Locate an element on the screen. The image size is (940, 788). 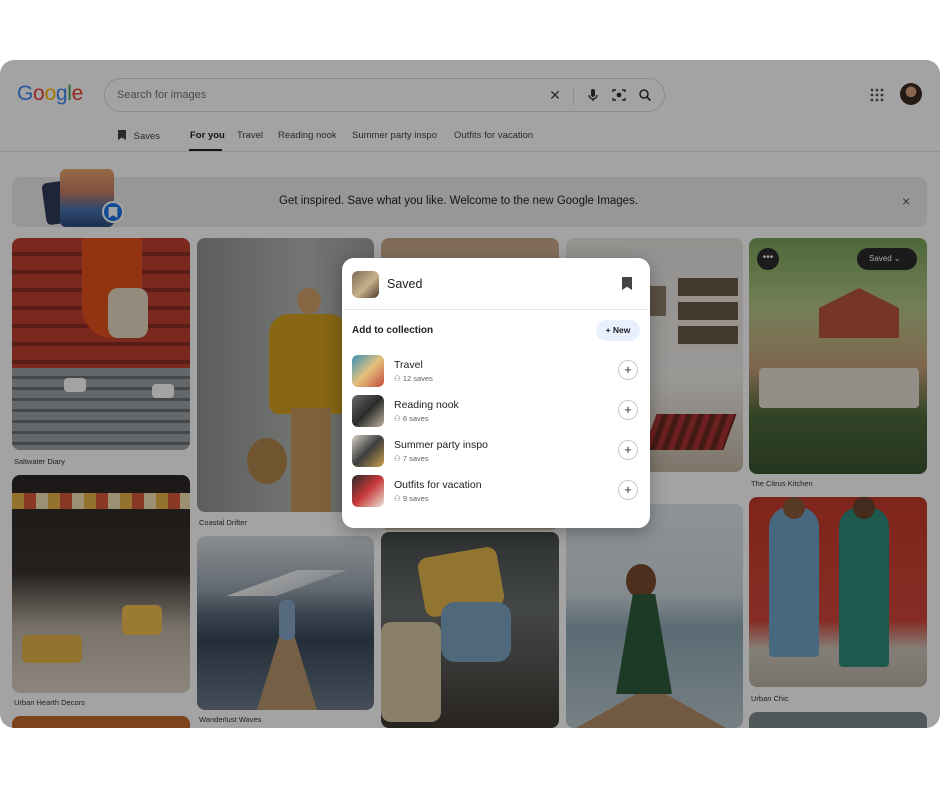
plus-icon: + is located at coordinates (609, 330).